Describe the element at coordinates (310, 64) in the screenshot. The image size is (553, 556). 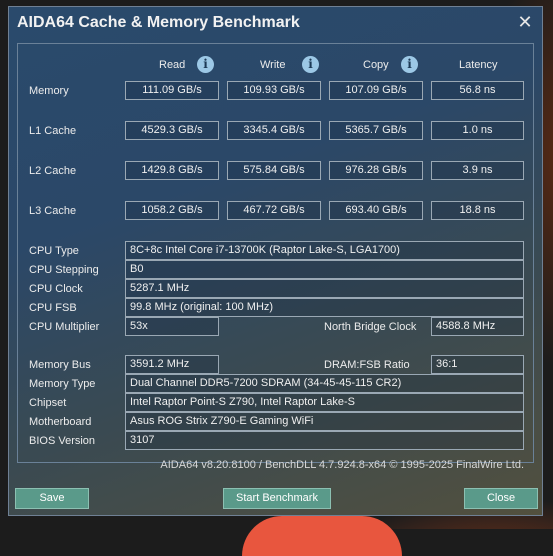
I see `write-info-icon: i` at that location.